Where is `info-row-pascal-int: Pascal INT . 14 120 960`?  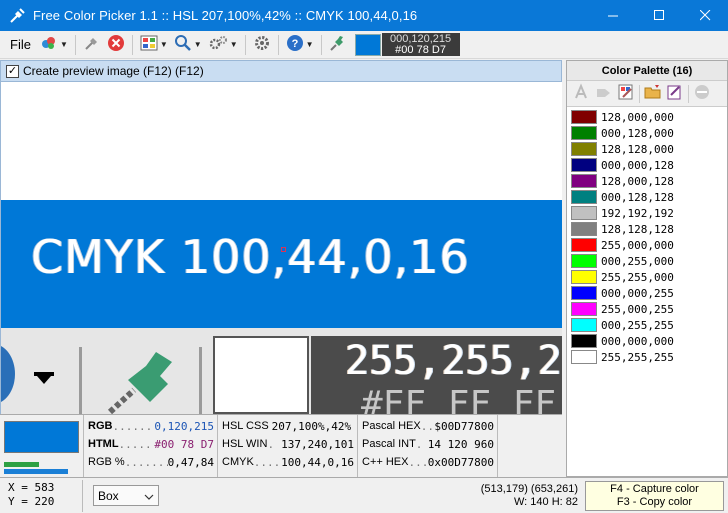
info-row-pascal-int: Pascal INT . 14 120 960 is located at coordinates (428, 444).